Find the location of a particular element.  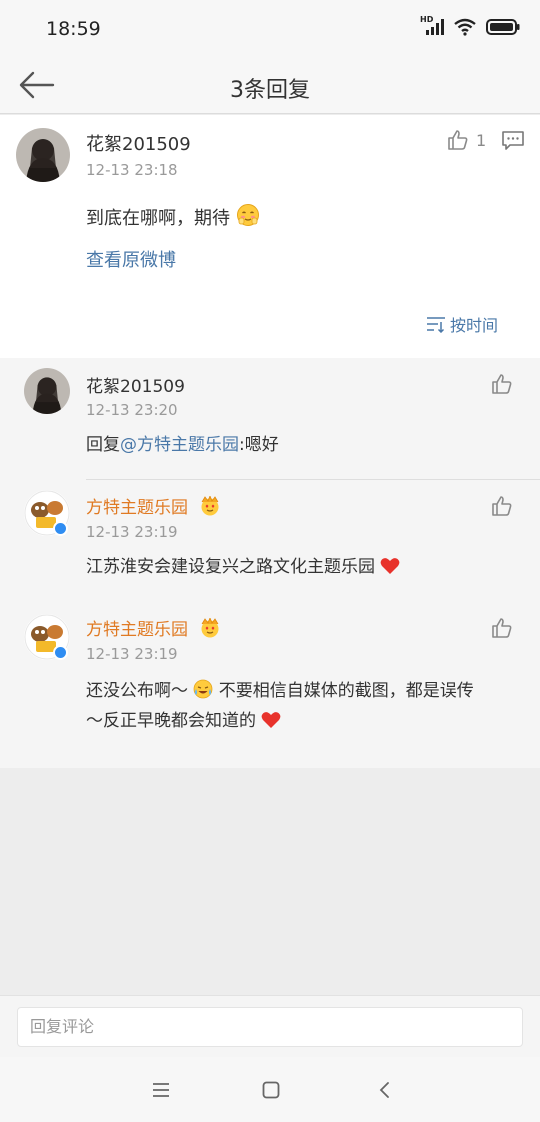

reply-text: 还没公布啊～ 不要相信自媒体的截图，都是误传 is located at coordinates (280, 690).